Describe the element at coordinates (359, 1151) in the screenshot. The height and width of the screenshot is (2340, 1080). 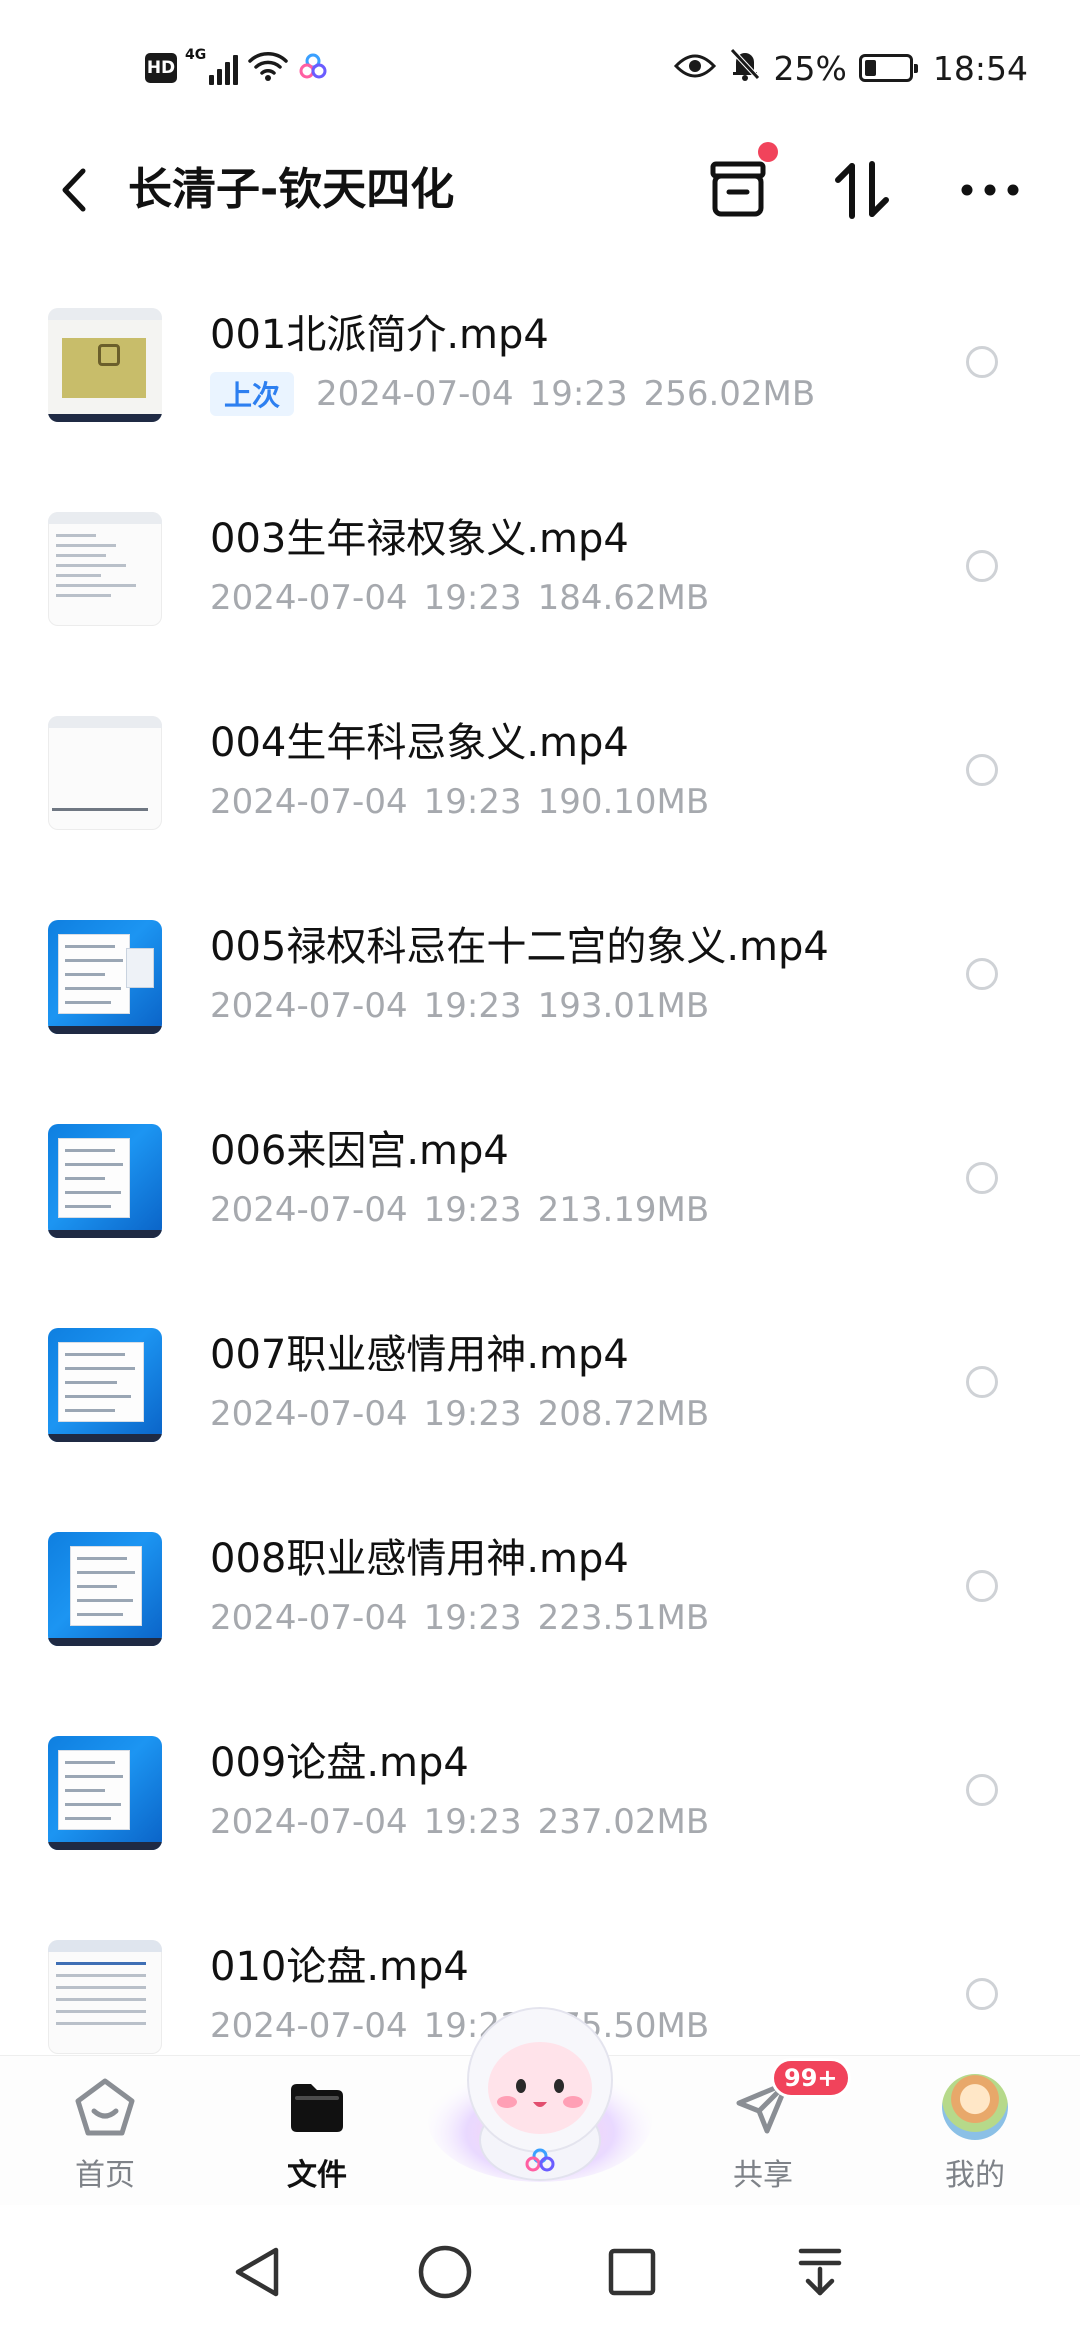
I see `file-name: 006来因宫.mp4` at that location.